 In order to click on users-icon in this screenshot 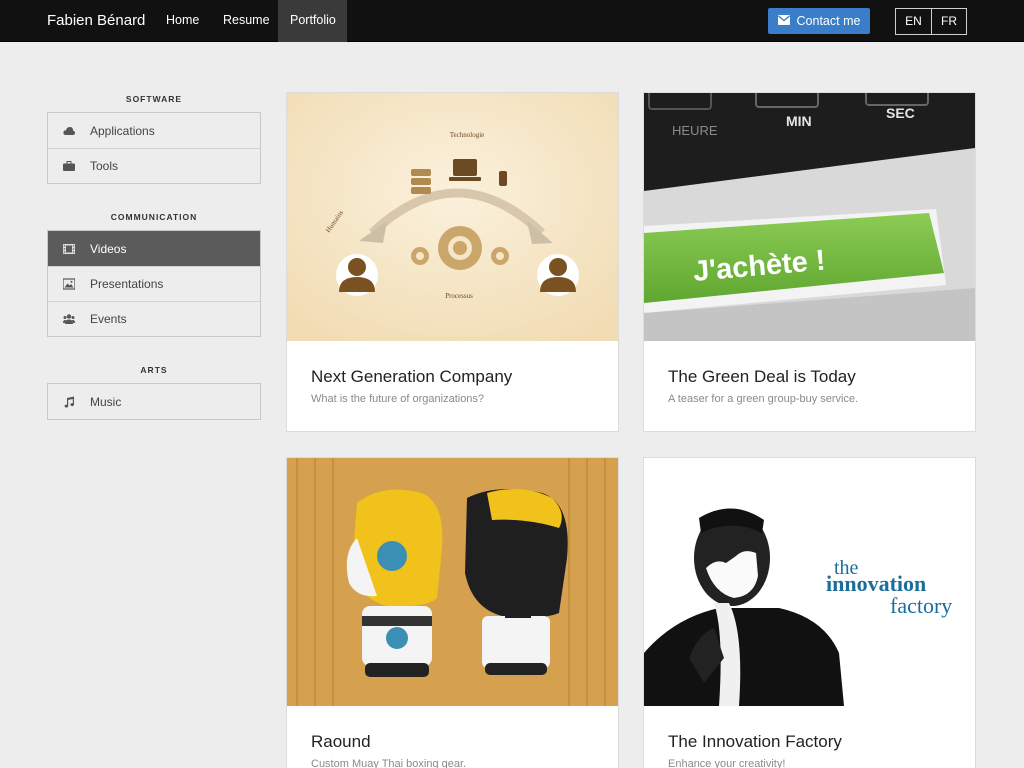, I will do `click(69, 319)`.